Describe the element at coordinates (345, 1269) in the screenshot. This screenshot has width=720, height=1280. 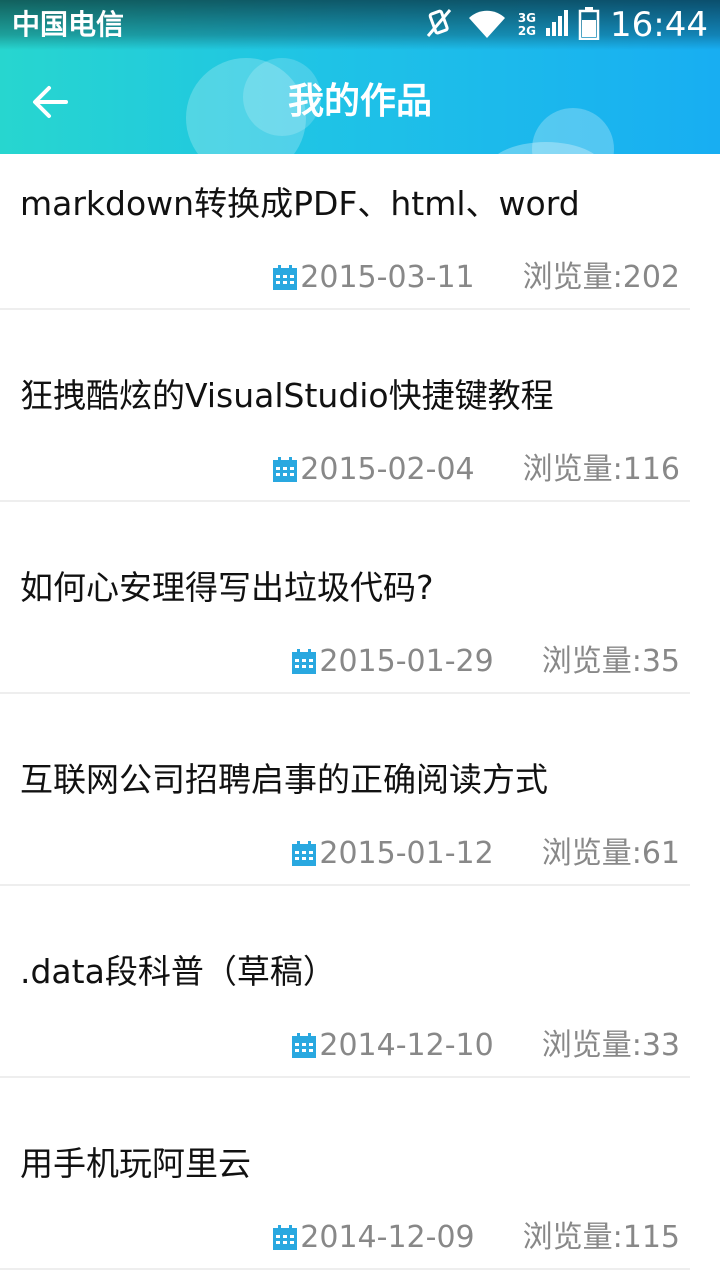
I see `divider` at that location.